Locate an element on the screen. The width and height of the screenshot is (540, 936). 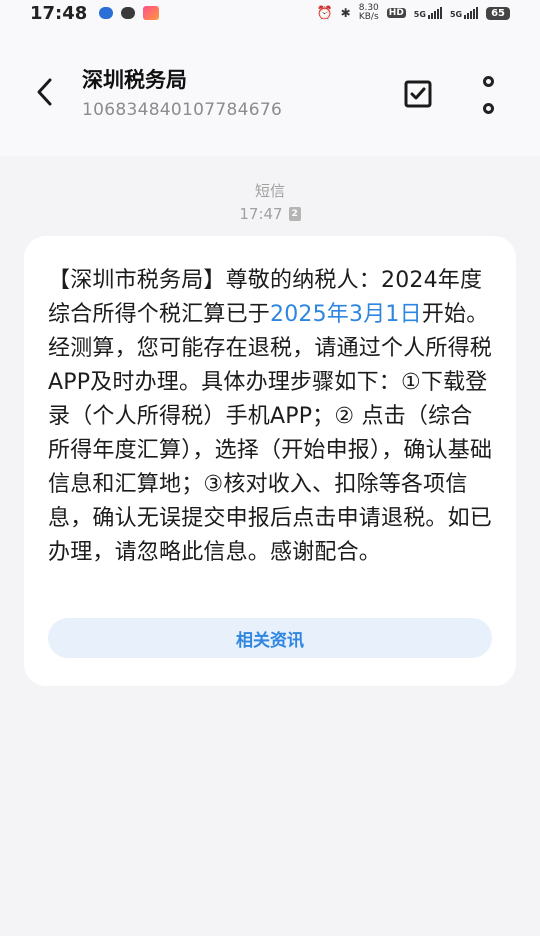
notification-app-icon is located at coordinates (106, 13).